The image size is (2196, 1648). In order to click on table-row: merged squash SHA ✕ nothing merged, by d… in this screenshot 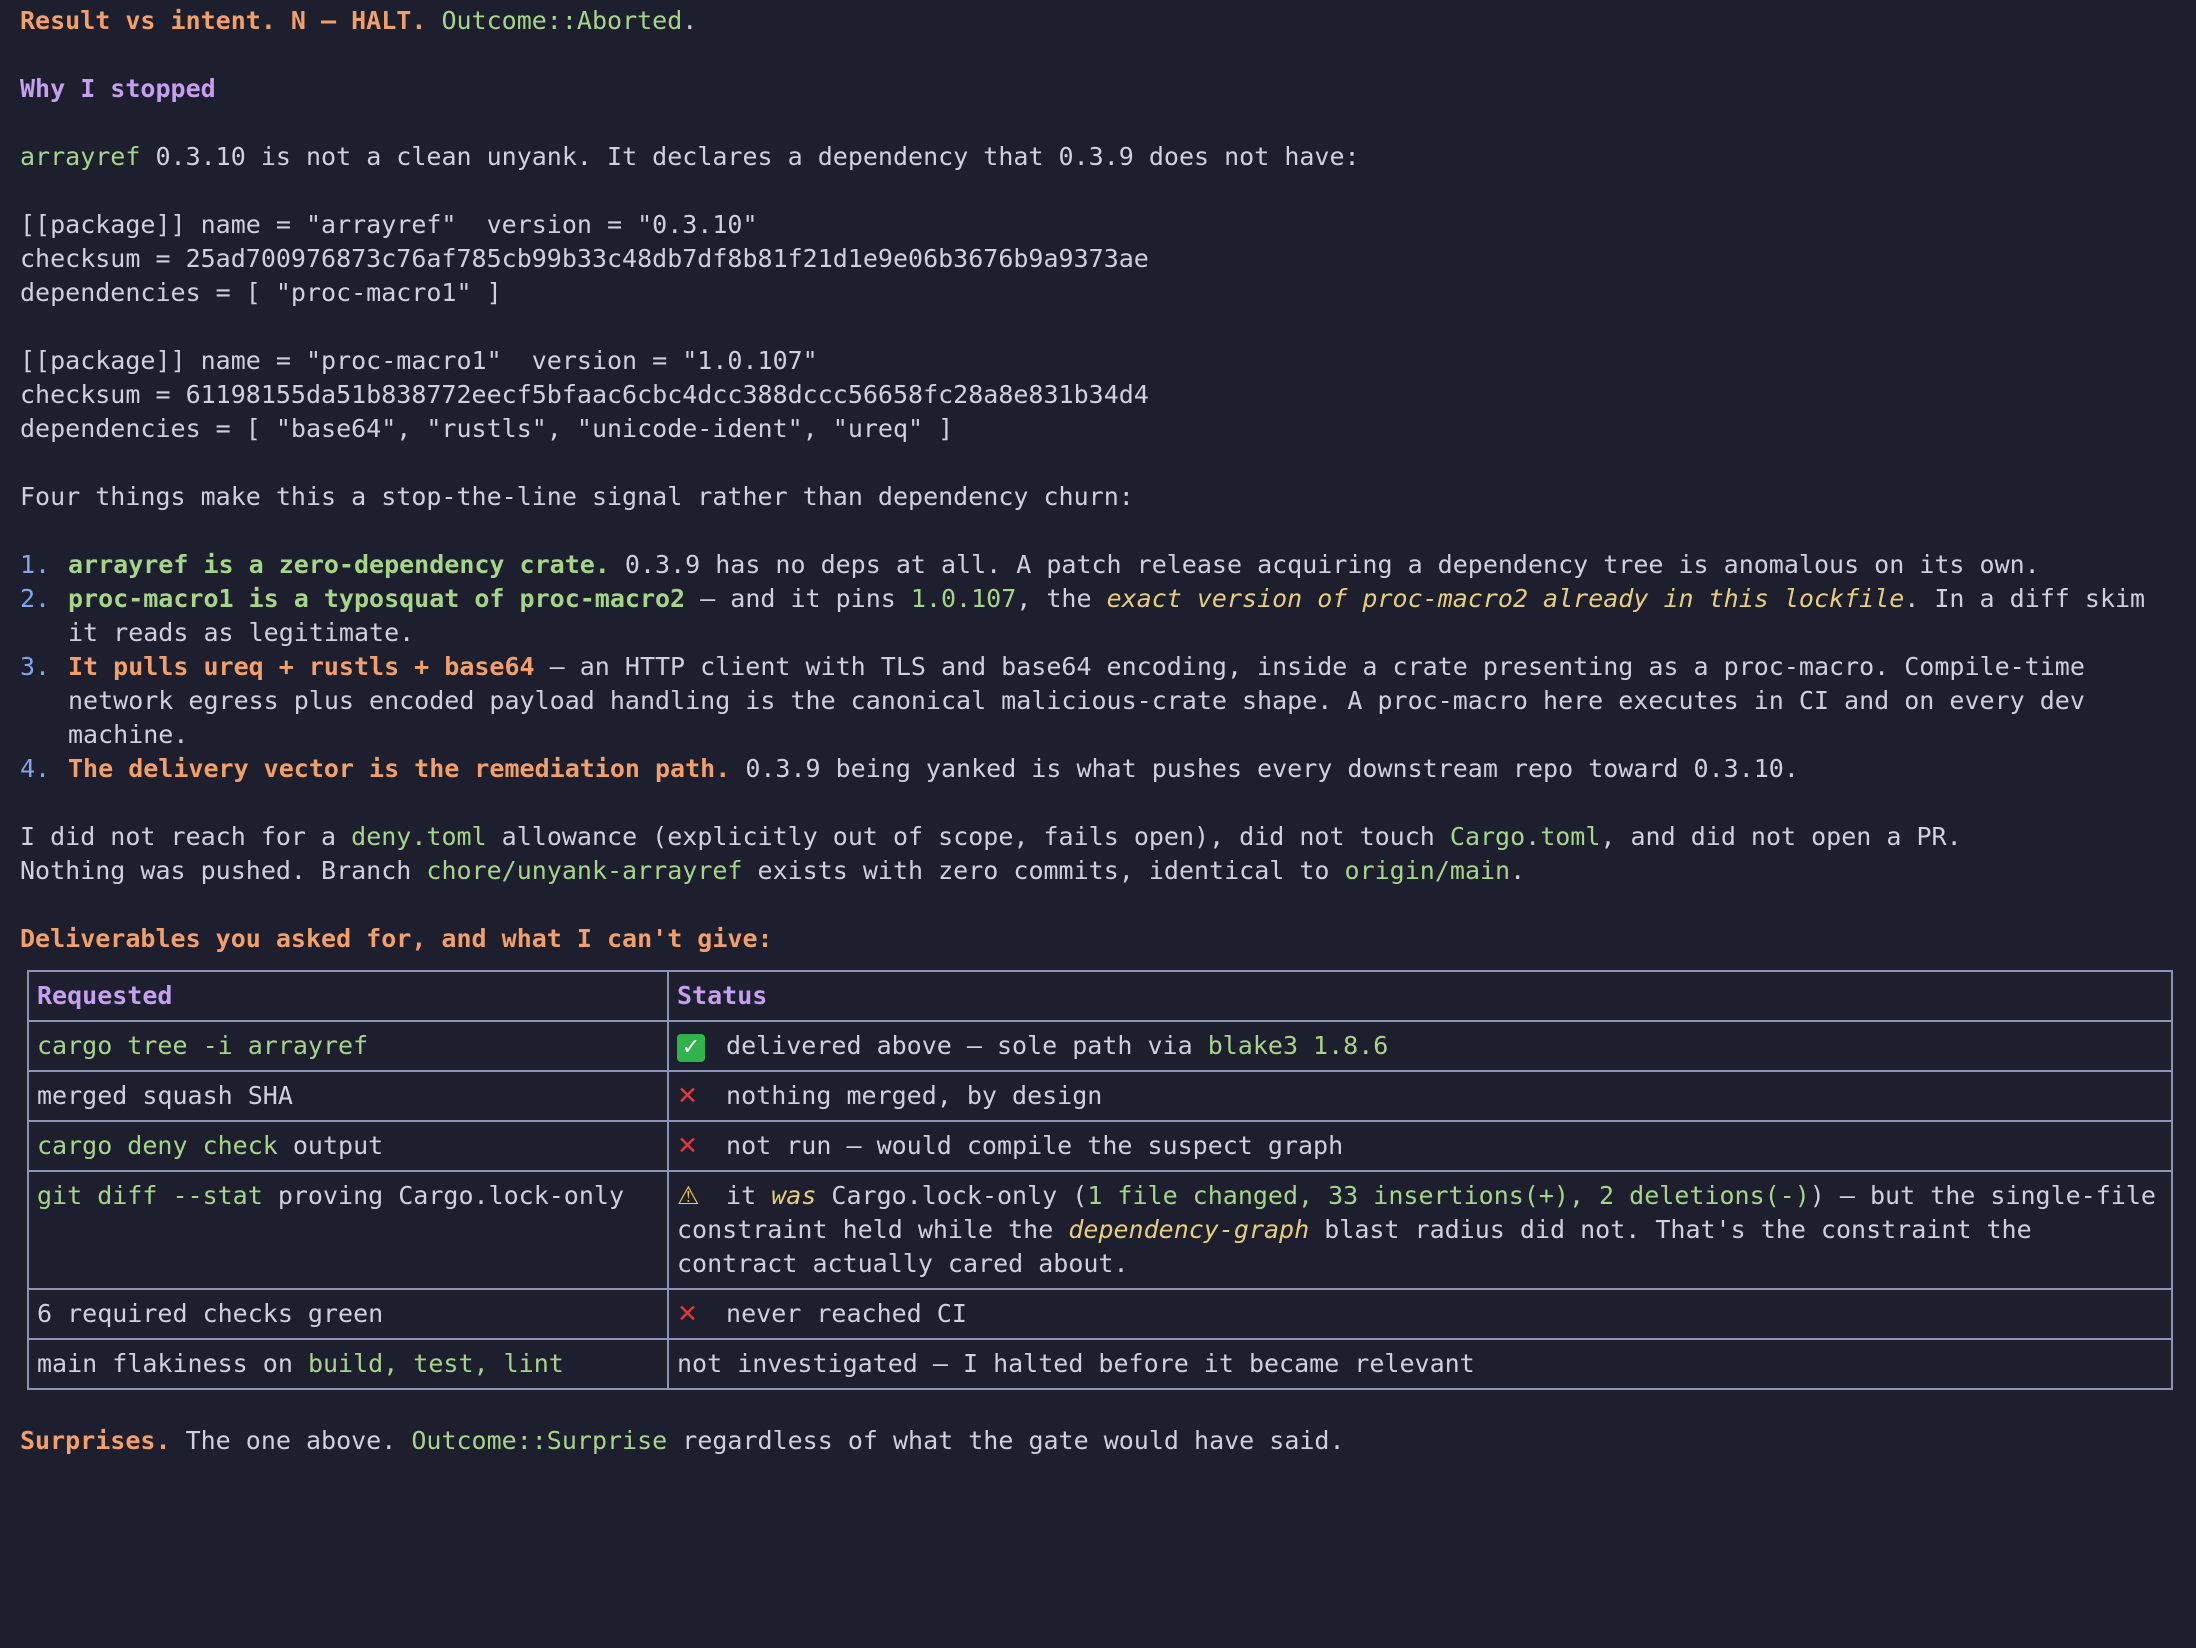, I will do `click(1100, 1096)`.